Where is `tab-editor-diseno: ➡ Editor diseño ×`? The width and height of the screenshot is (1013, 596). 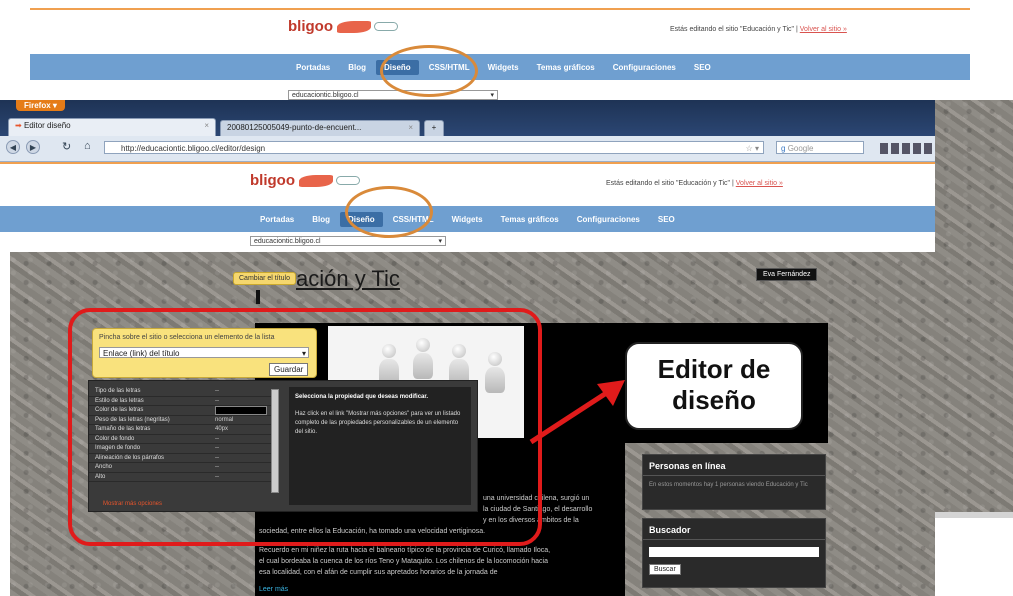
tab-editor-diseno: ➡ Editor diseño × is located at coordinates (112, 127).